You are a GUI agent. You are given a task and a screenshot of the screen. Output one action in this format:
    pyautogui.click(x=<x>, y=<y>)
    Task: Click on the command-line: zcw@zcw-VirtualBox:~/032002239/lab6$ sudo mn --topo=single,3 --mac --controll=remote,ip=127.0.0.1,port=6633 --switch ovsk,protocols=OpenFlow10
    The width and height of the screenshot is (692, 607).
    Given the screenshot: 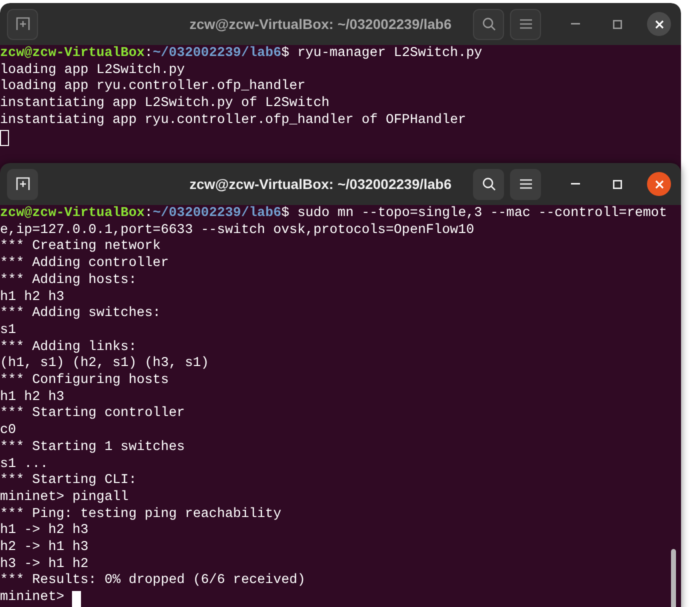 What is the action you would take?
    pyautogui.click(x=334, y=222)
    